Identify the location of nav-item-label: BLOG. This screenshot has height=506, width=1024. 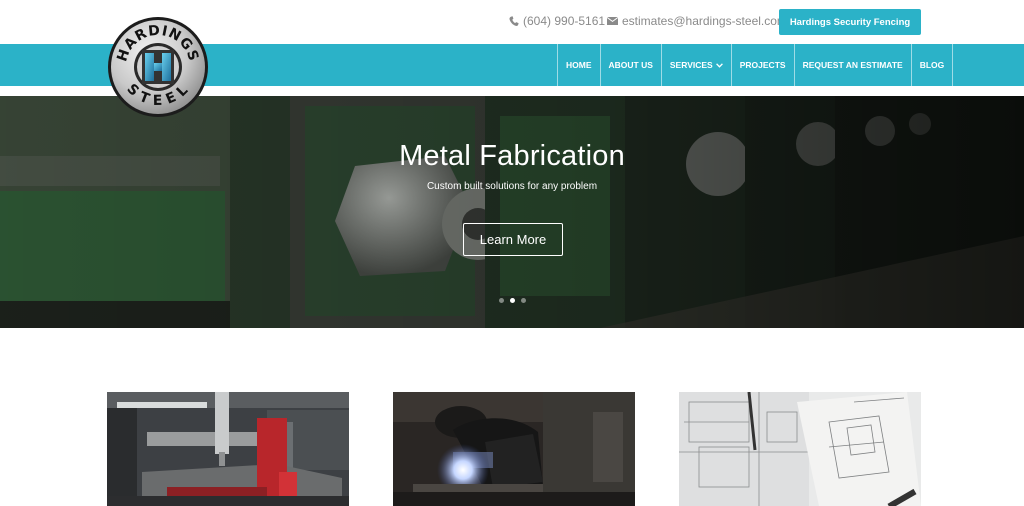
(932, 65).